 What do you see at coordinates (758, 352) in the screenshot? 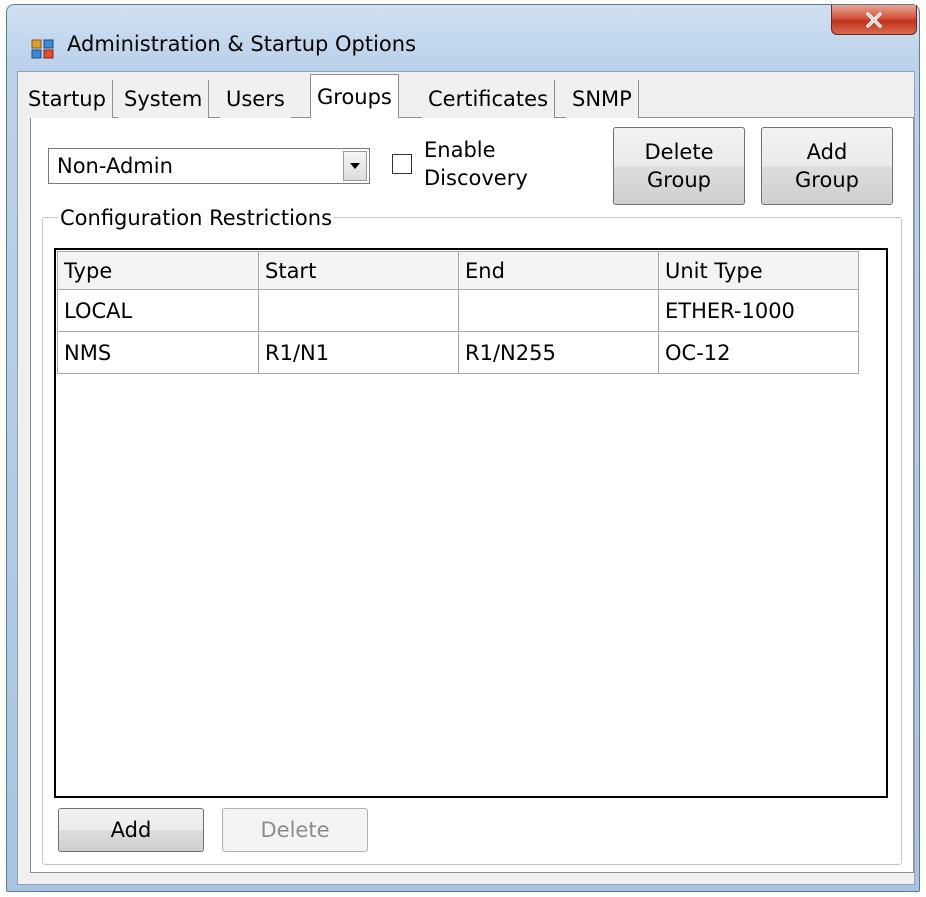
I see `table-cell: OC-12` at bounding box center [758, 352].